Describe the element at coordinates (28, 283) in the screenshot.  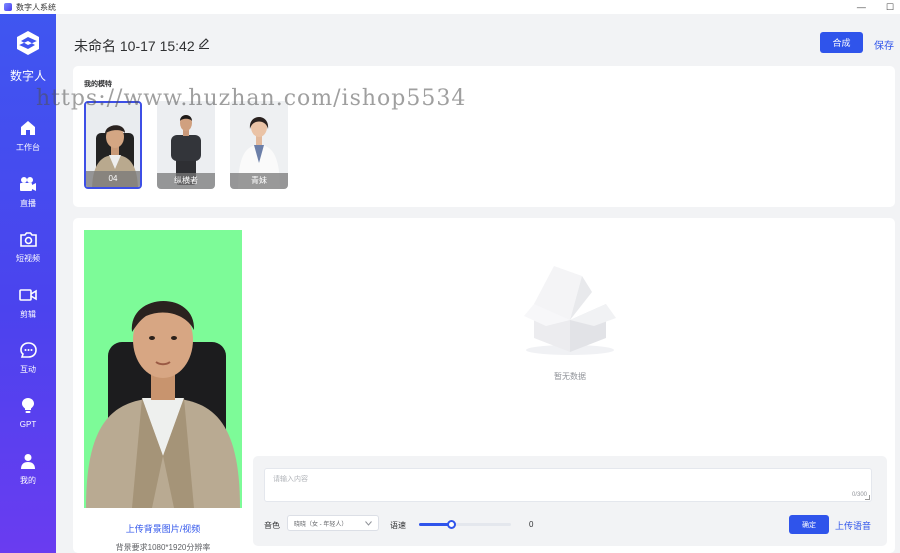
I see `sidebar: 数字人 工作台 直播 短视频 剪辑 互动 GPT 我的` at that location.